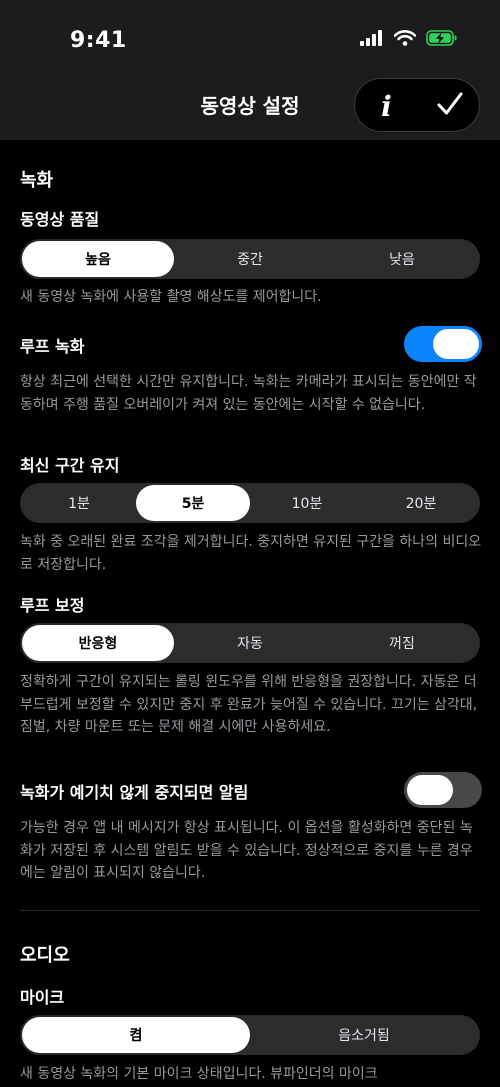  What do you see at coordinates (171, 297) in the screenshot?
I see `quality-description: 새 동영상 녹화에 사용할 촬영 해상도를 제어합니다.` at bounding box center [171, 297].